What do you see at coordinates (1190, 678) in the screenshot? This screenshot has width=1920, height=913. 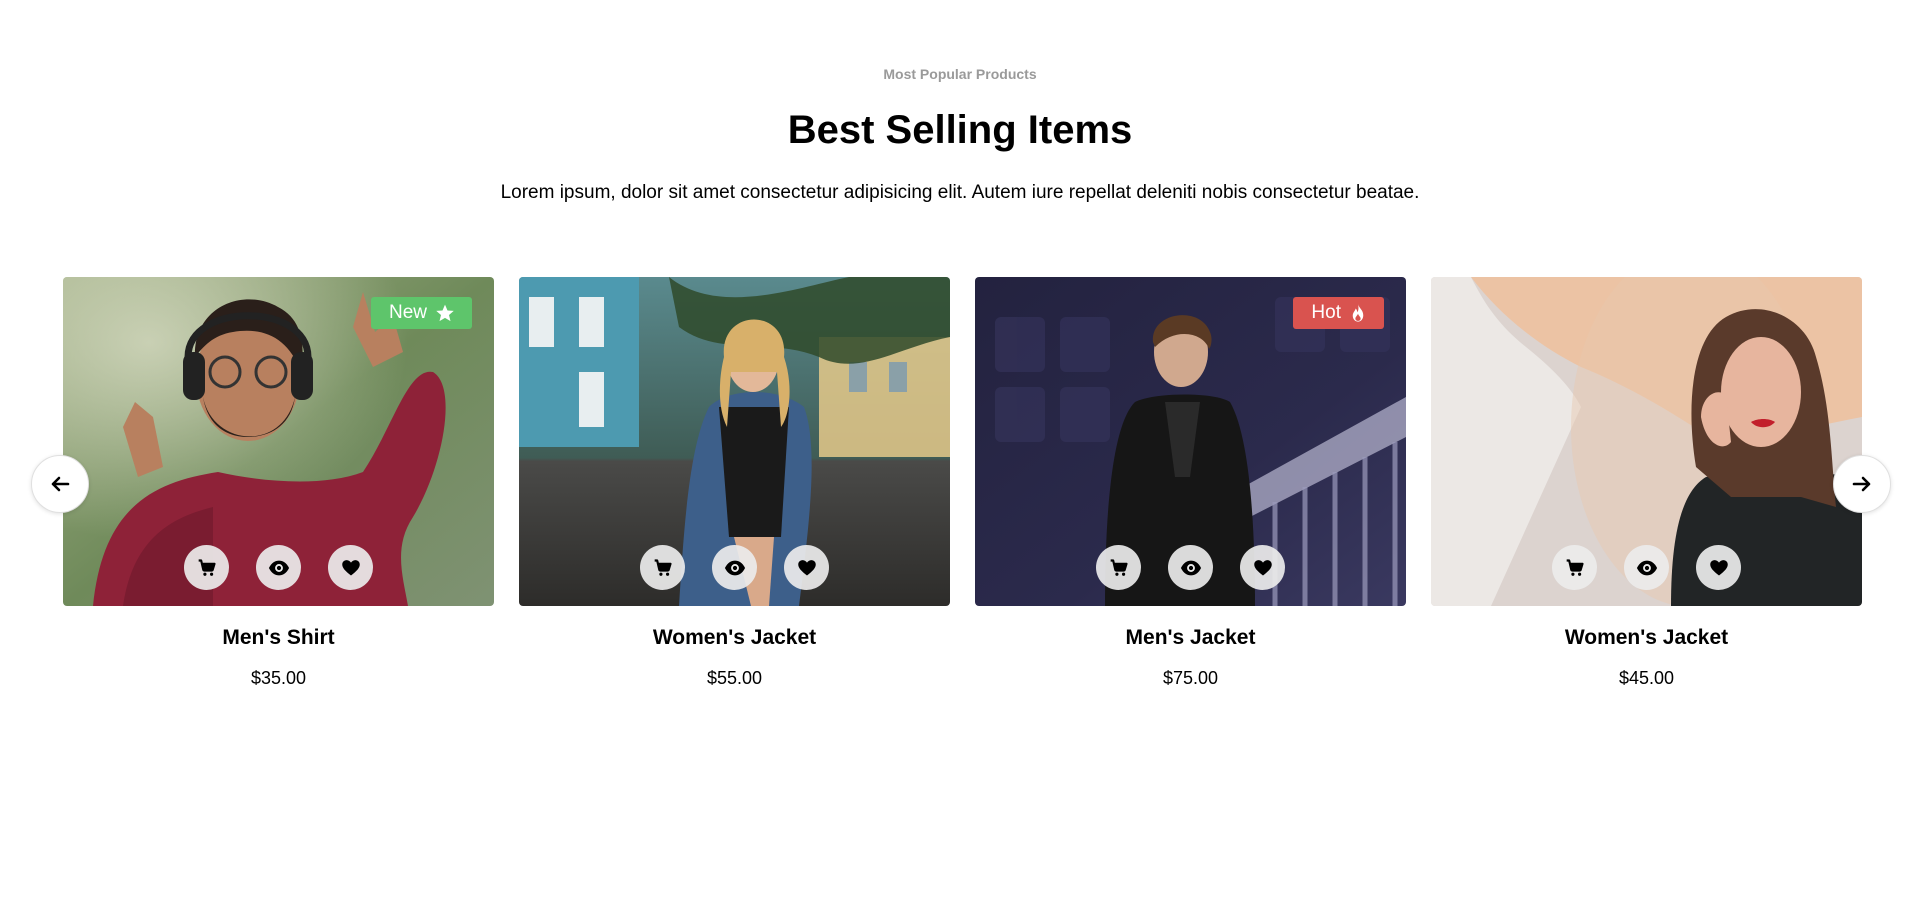 I see `product-price: $75.00` at bounding box center [1190, 678].